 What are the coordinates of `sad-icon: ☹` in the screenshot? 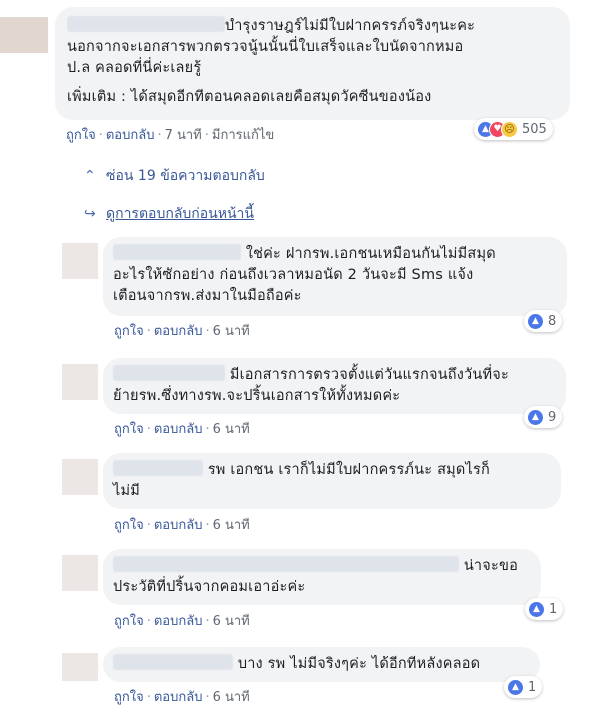 It's located at (509, 129).